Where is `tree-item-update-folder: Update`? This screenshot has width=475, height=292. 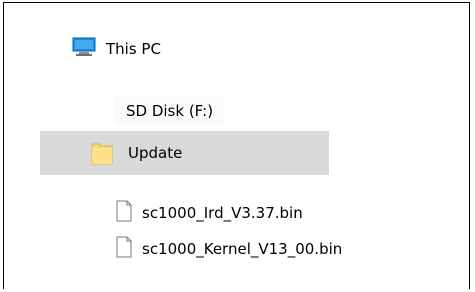
tree-item-update-folder: Update is located at coordinates (184, 153).